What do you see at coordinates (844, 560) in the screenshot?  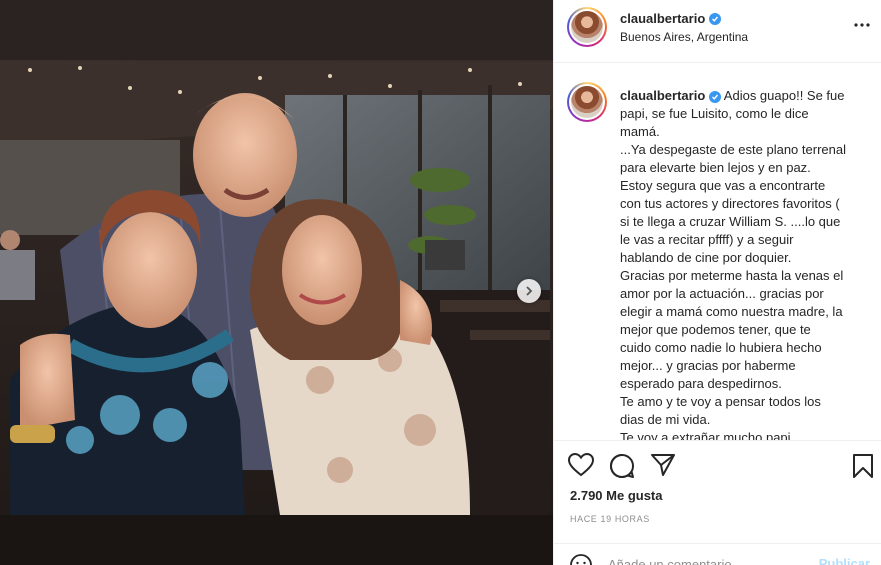 I see `publish-button: Publicar` at bounding box center [844, 560].